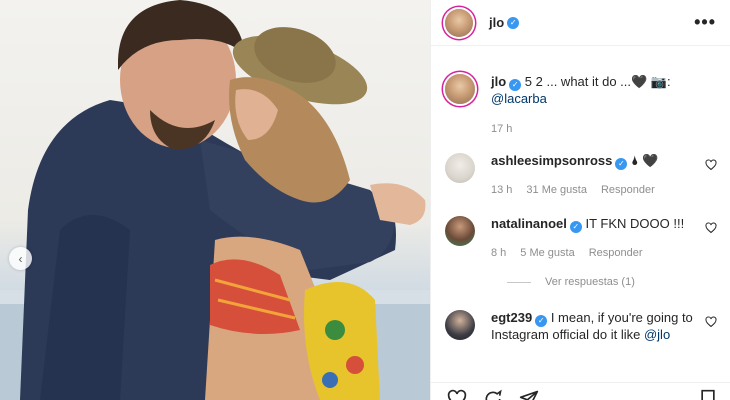 The height and width of the screenshot is (400, 730). I want to click on more-options-icon: •••, so click(705, 22).